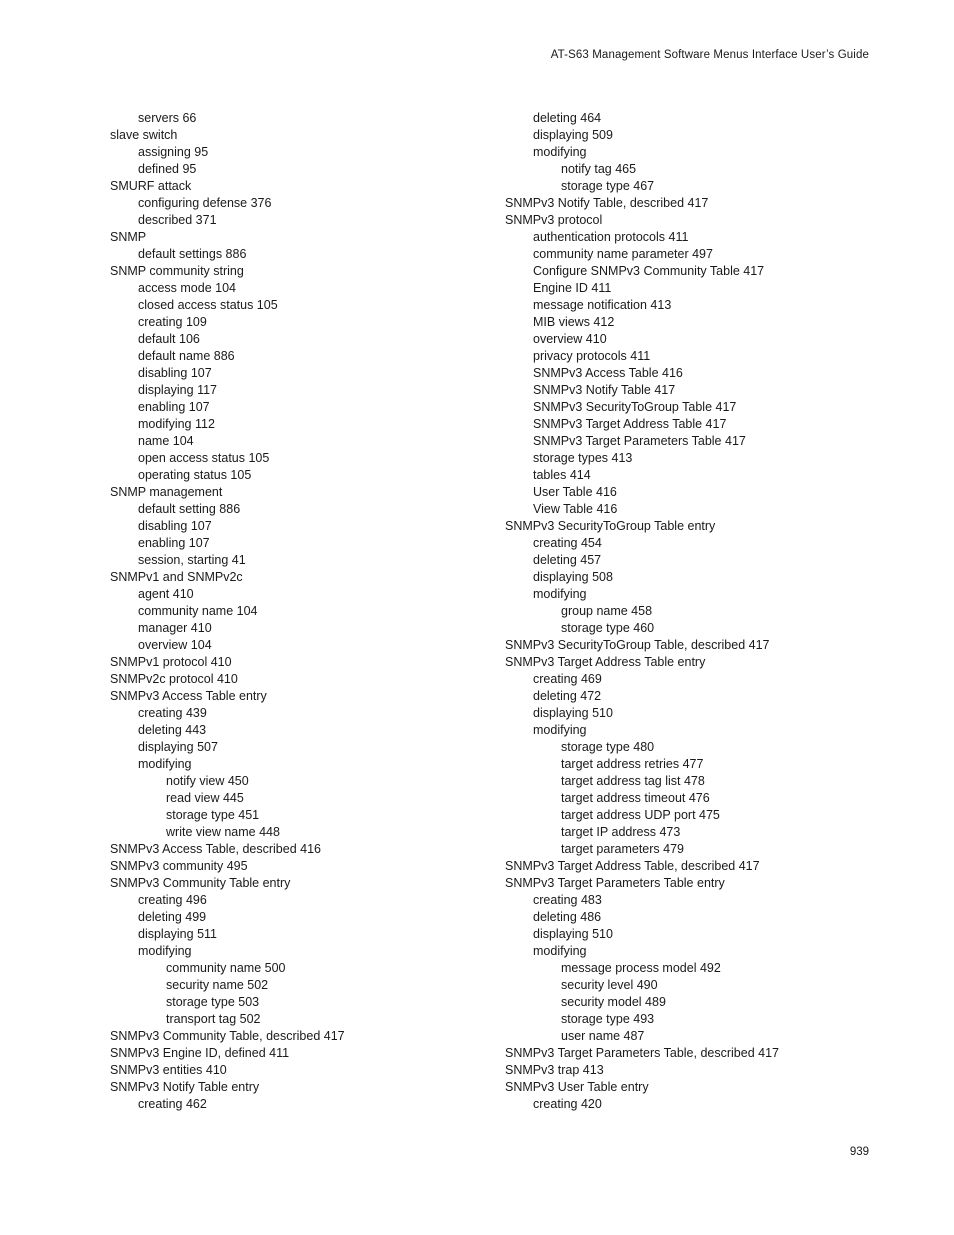 This screenshot has width=954, height=1235. What do you see at coordinates (572, 288) in the screenshot?
I see `index-entry-sub: Engine ID 411` at bounding box center [572, 288].